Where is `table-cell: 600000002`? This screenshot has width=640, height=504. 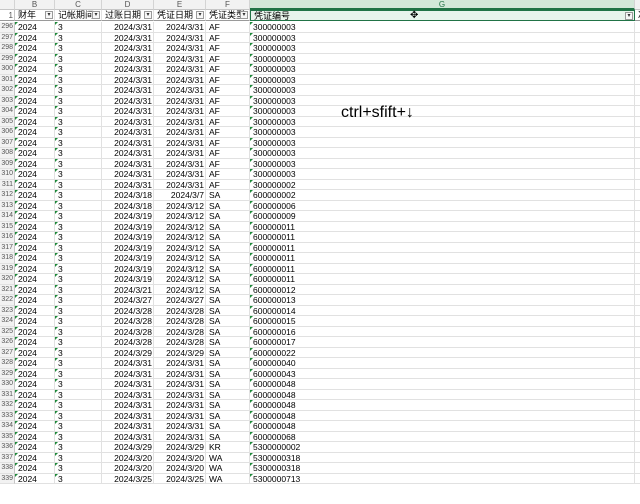 table-cell: 600000002 is located at coordinates (442, 195).